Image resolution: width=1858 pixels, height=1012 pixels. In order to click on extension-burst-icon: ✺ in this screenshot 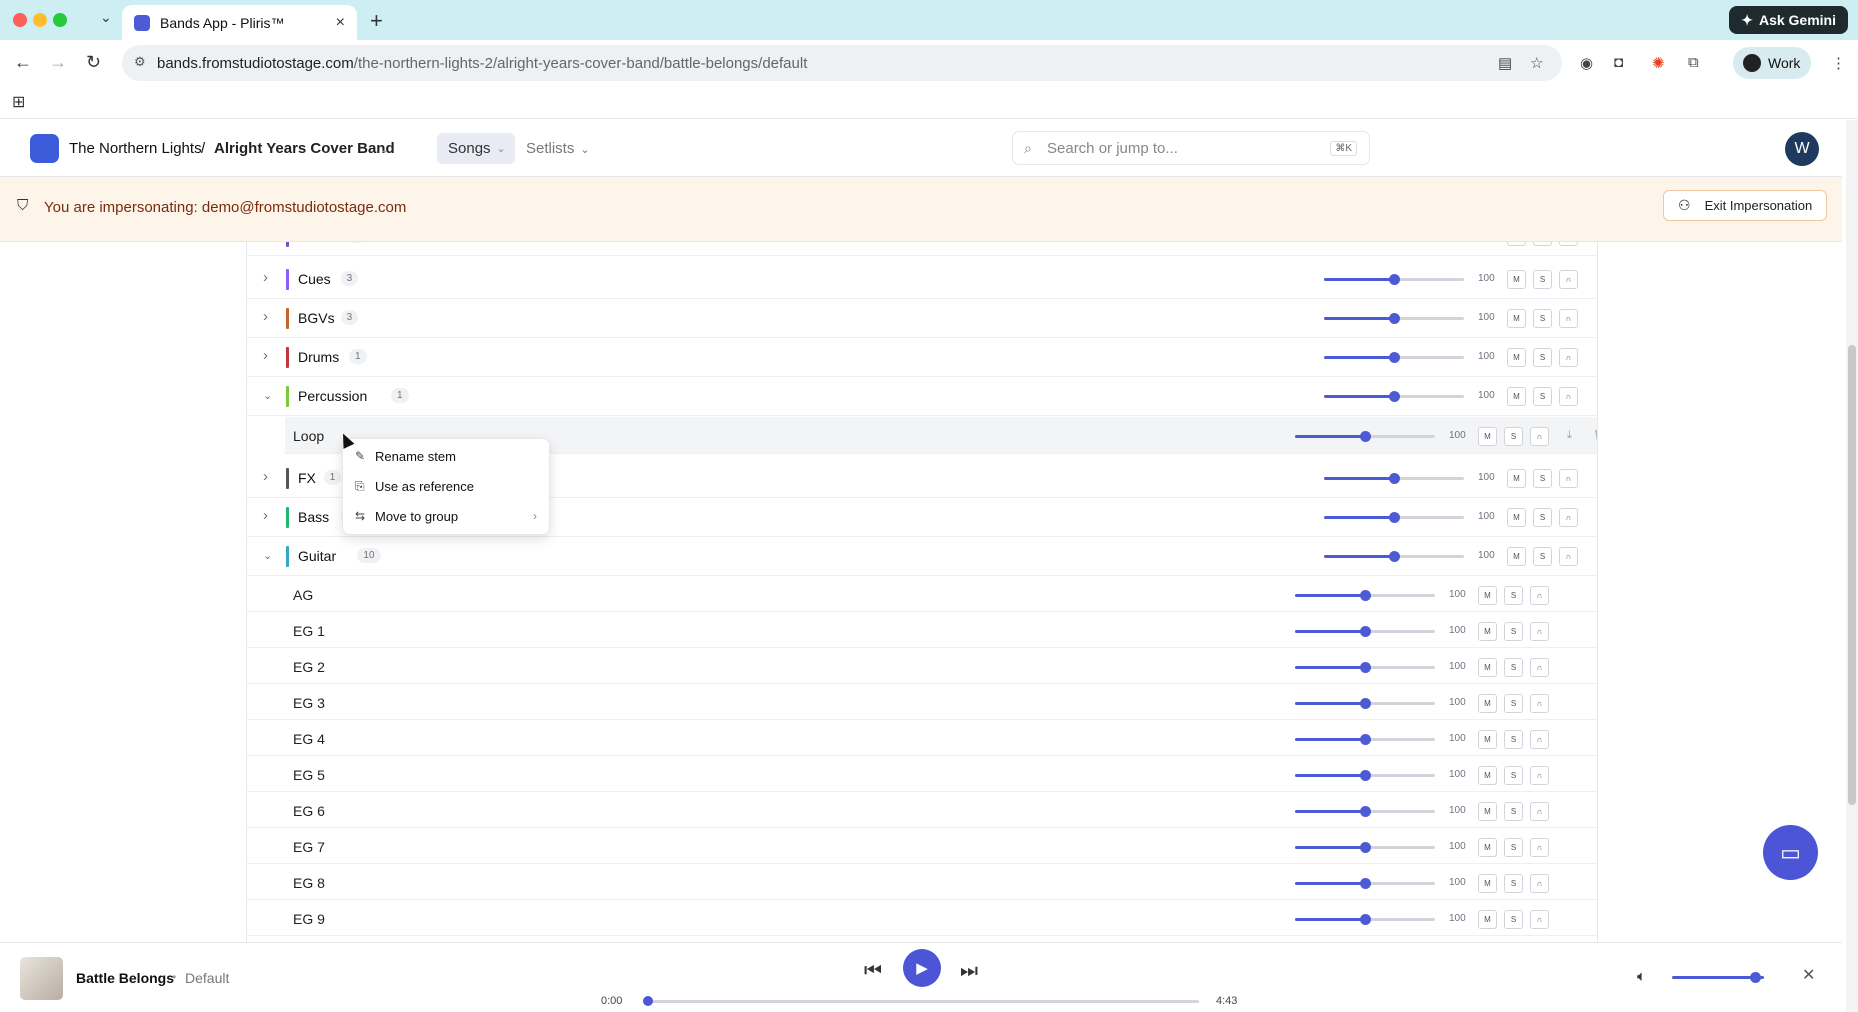, I will do `click(1658, 63)`.